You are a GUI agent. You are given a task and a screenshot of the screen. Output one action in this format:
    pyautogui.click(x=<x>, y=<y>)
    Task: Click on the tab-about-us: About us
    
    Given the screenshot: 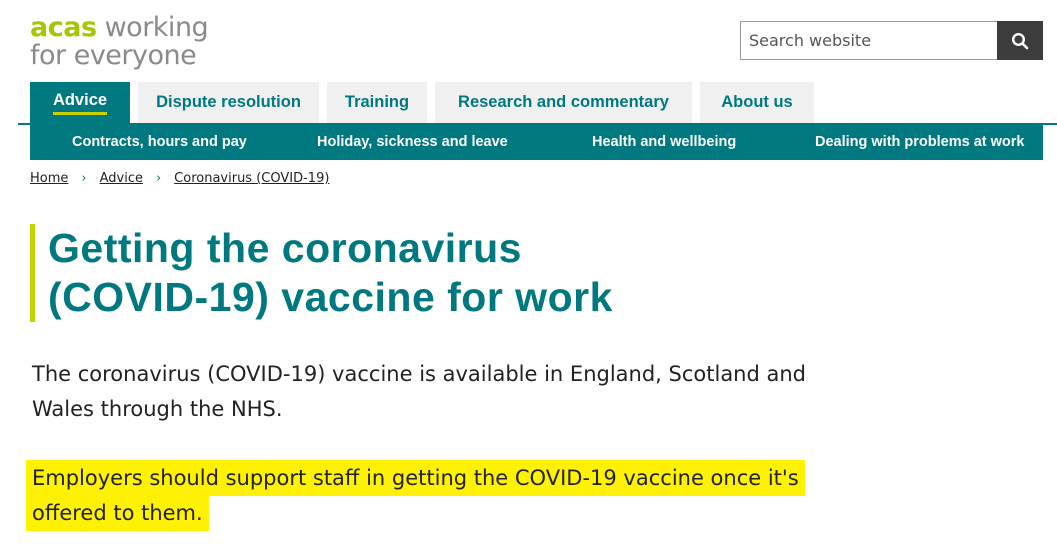 What is the action you would take?
    pyautogui.click(x=757, y=102)
    